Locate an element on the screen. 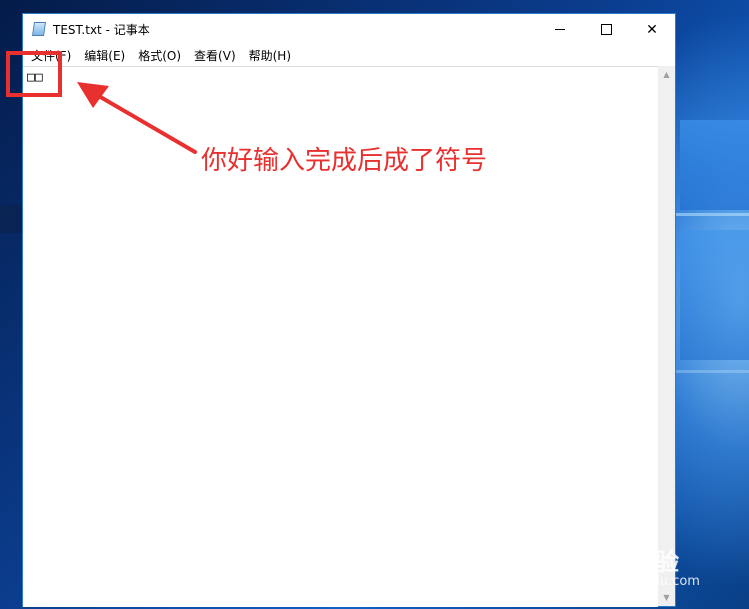  vertical-scrollbar: ▲ ▼ is located at coordinates (666, 336).